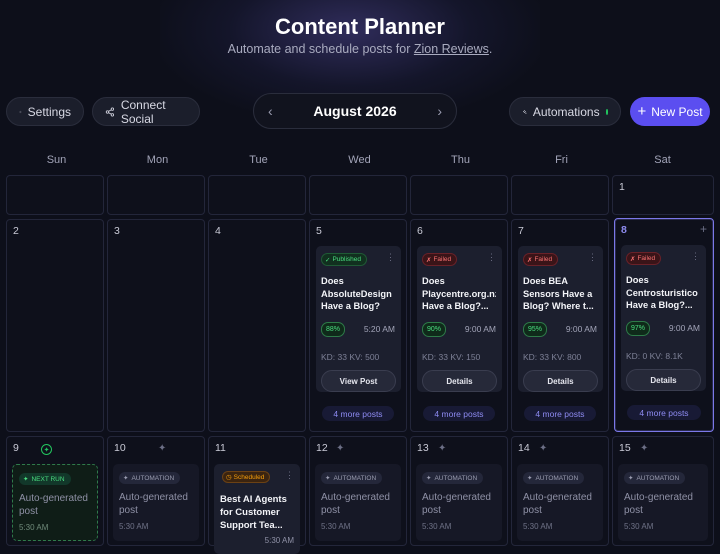 Image resolution: width=720 pixels, height=554 pixels. What do you see at coordinates (670, 111) in the screenshot?
I see `new-post-button: + New Post` at bounding box center [670, 111].